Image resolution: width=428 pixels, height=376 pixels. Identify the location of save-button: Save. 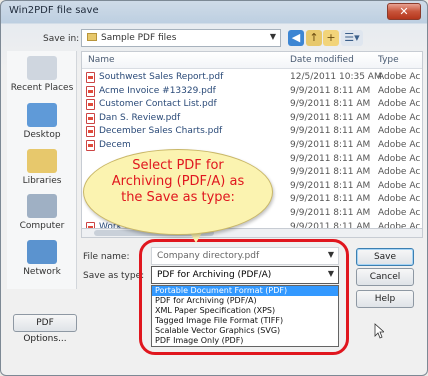
(385, 257).